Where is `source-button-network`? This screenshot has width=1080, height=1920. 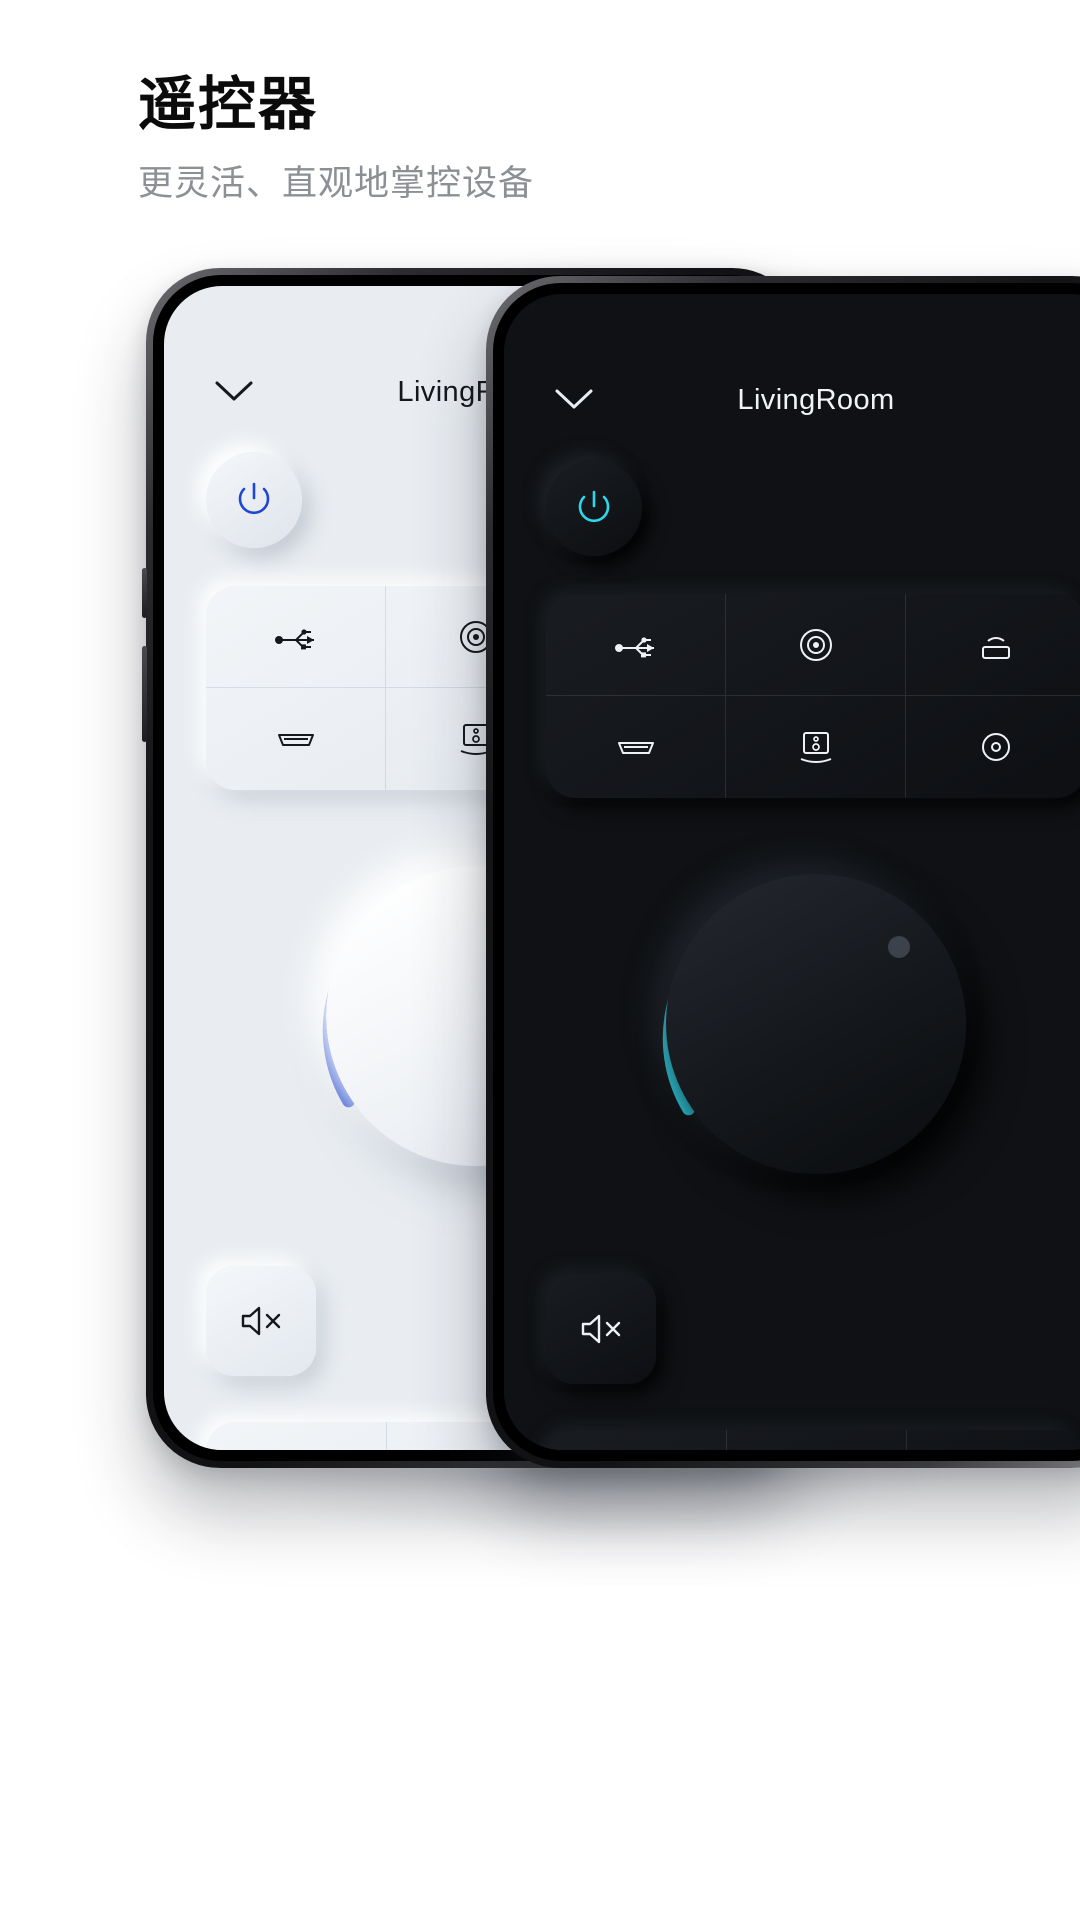 source-button-network is located at coordinates (993, 645).